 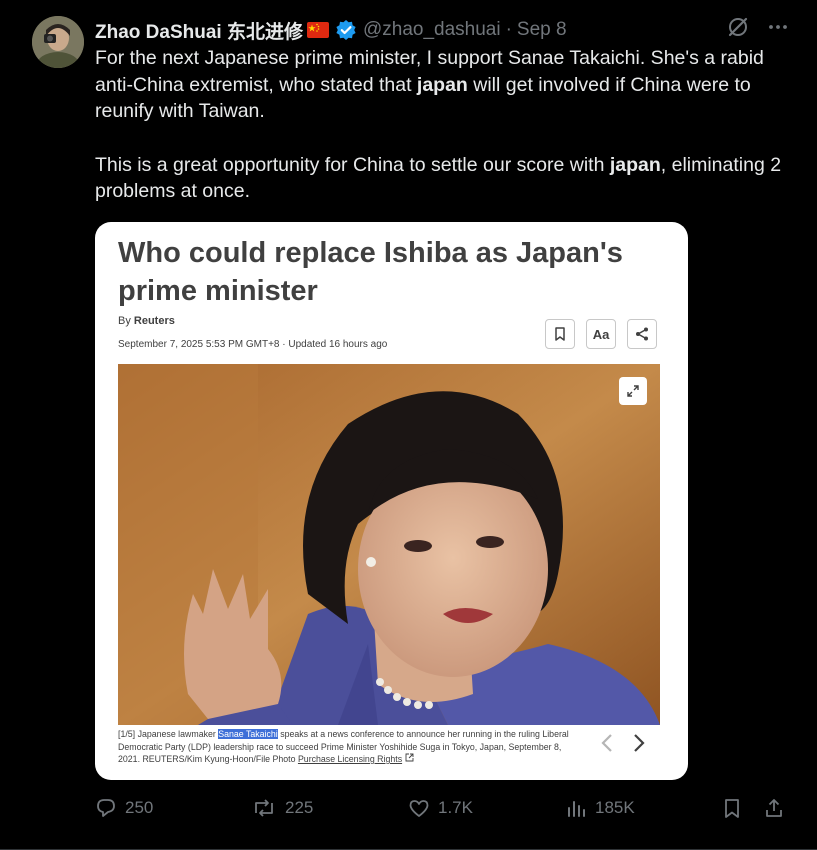 I want to click on expand-photo-button, so click(x=633, y=391).